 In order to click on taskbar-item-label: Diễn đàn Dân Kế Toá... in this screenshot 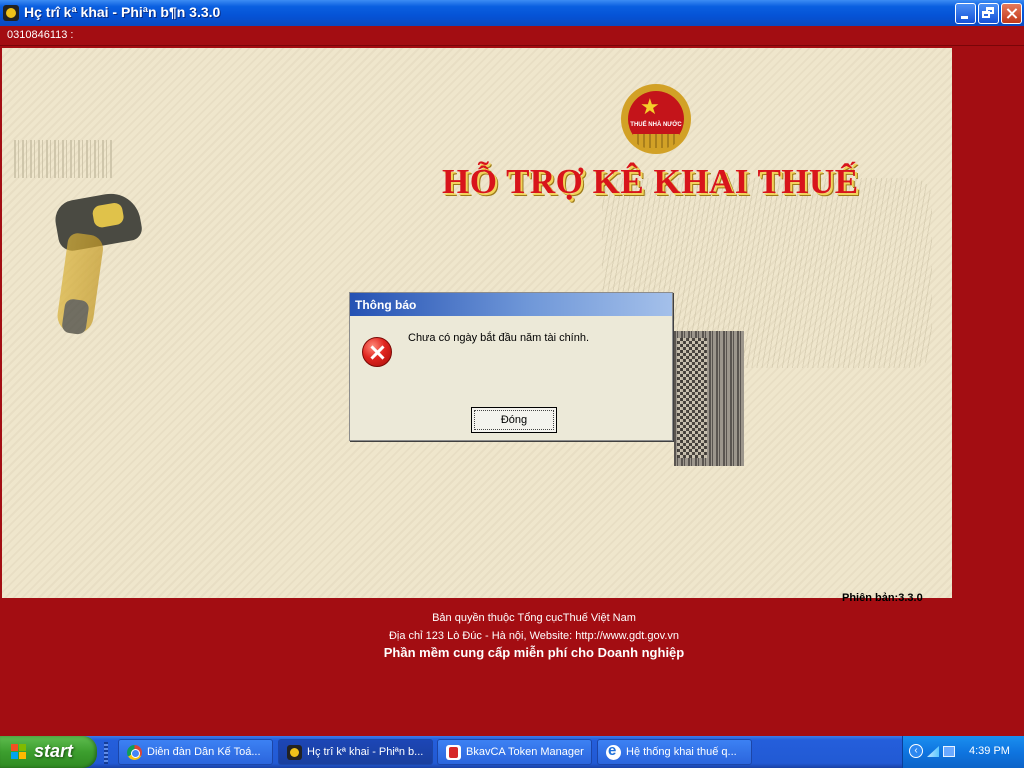, I will do `click(204, 752)`.